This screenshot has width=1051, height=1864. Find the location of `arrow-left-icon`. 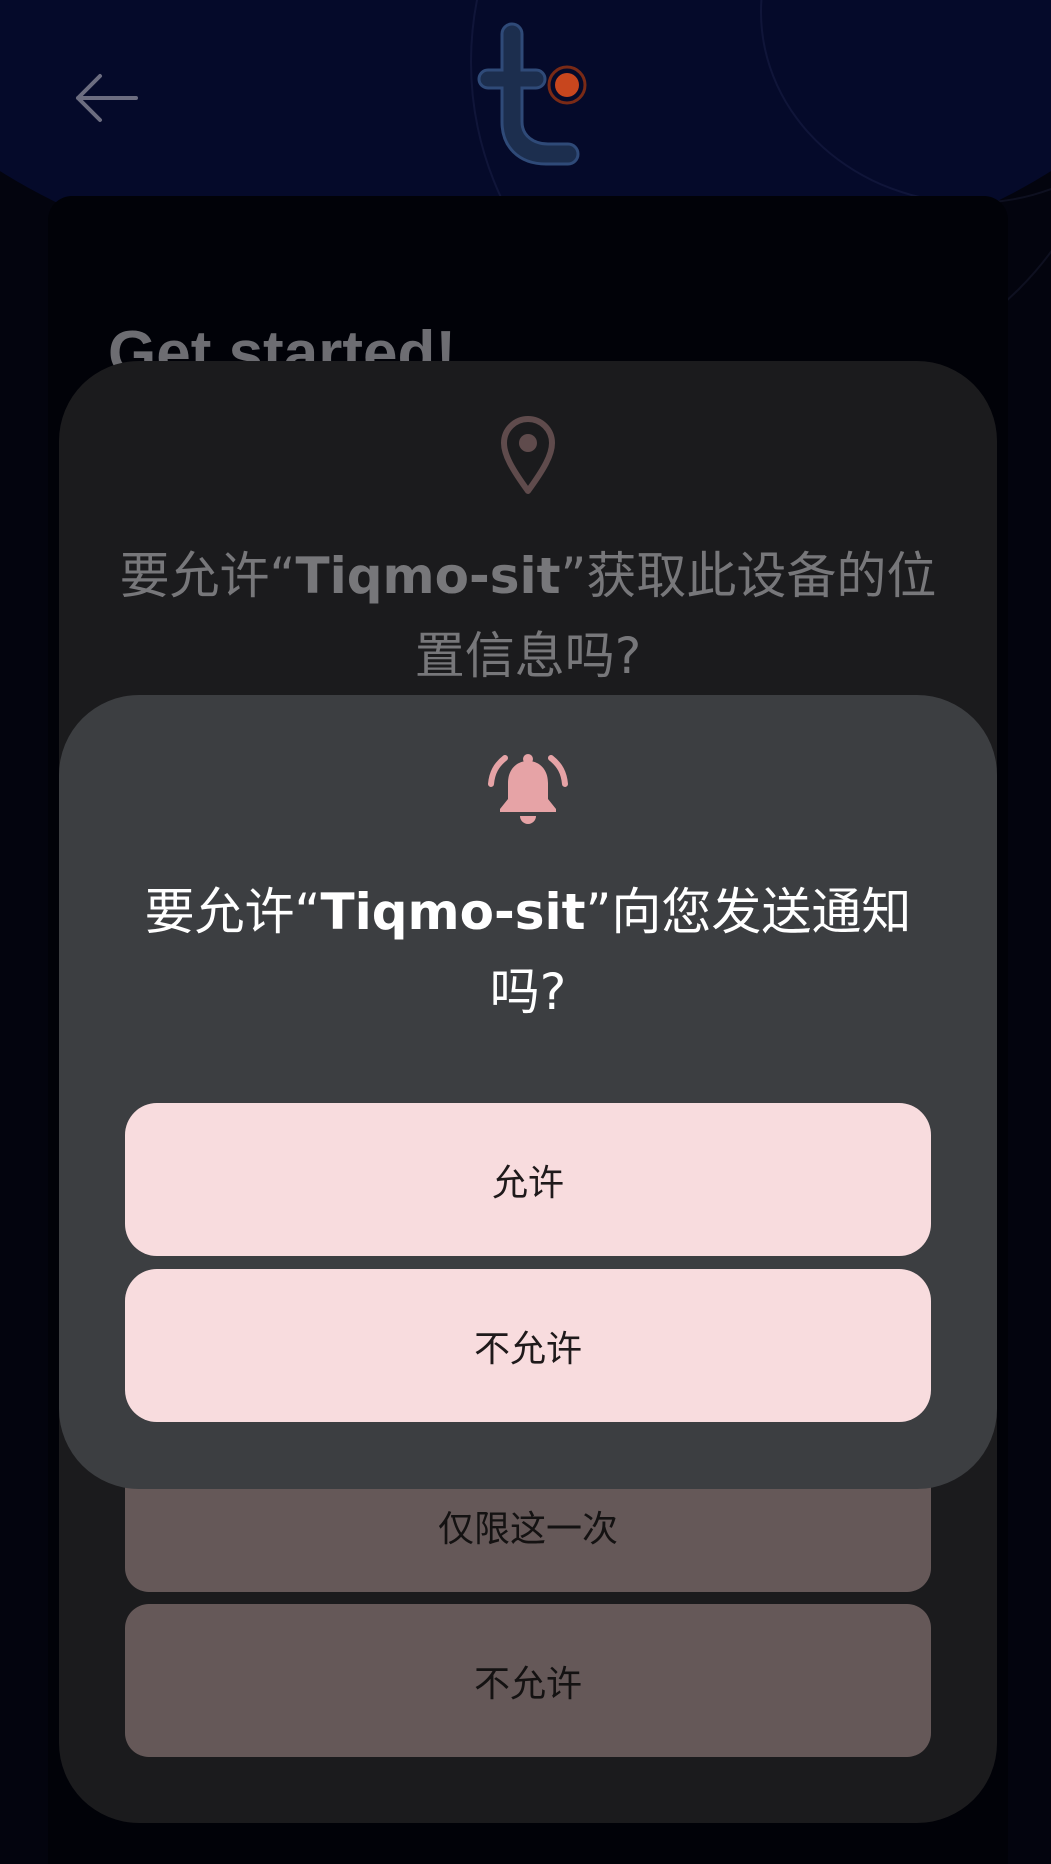

arrow-left-icon is located at coordinates (107, 98).